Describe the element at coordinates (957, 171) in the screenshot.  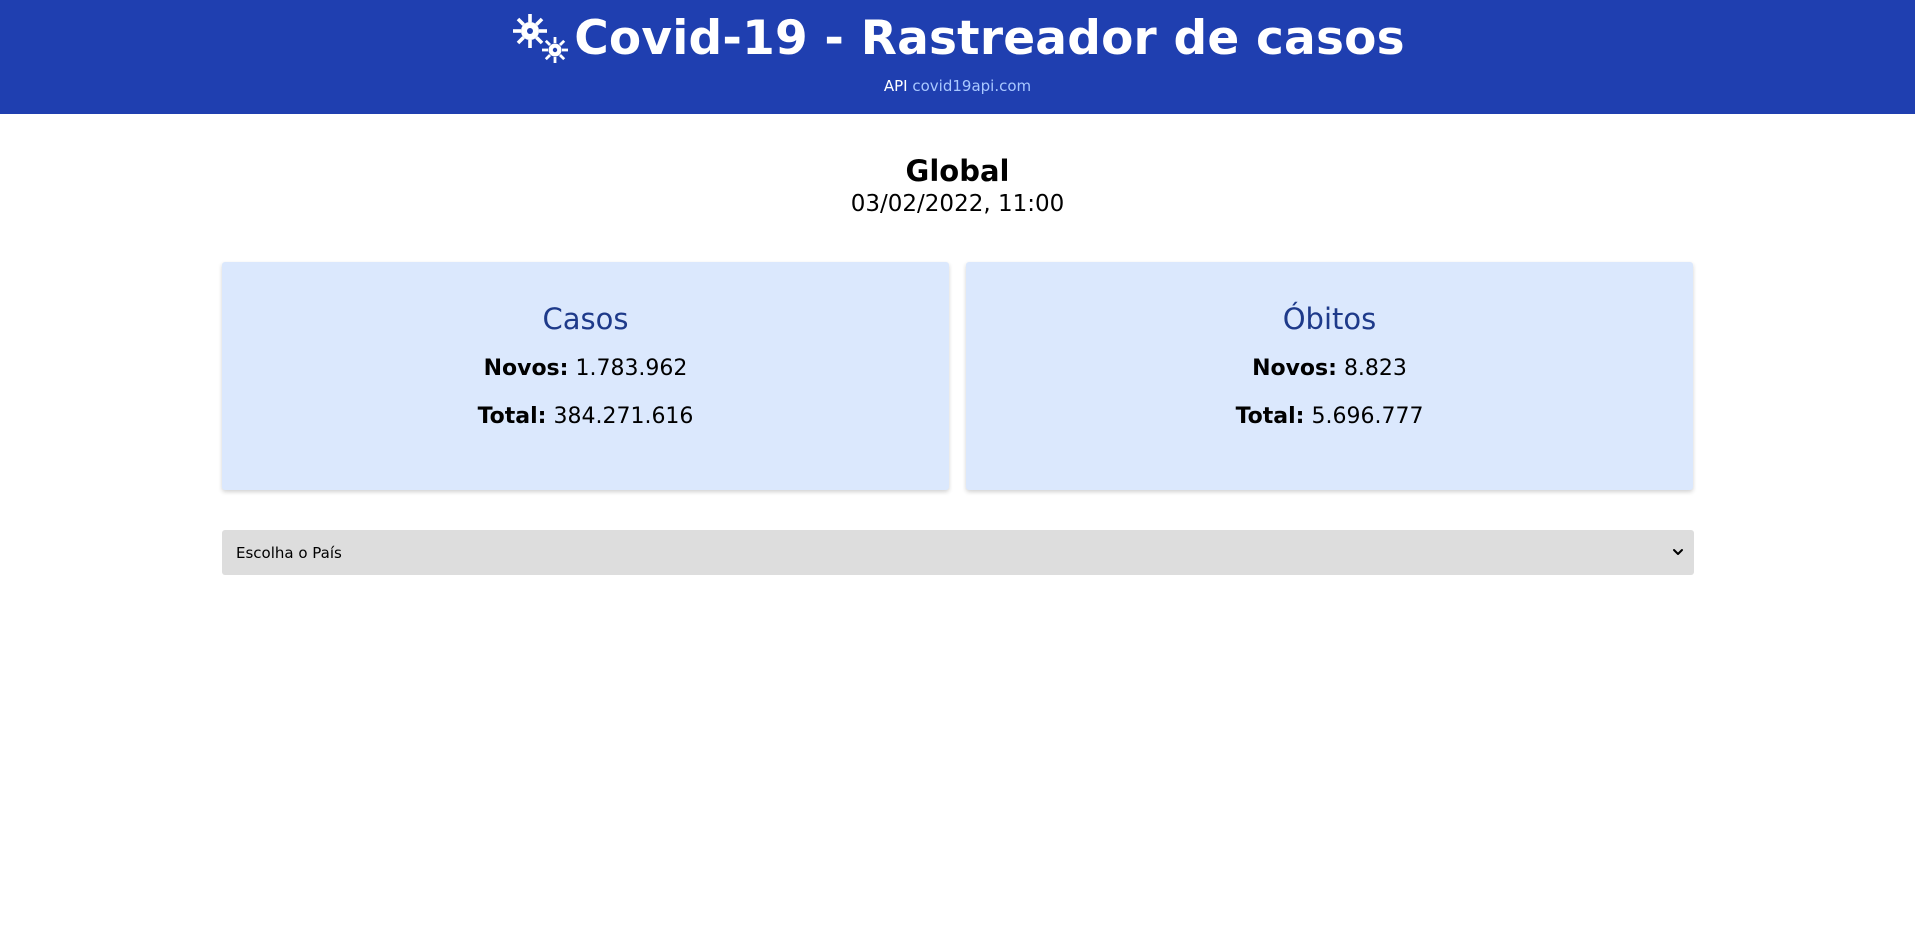
I see `region-name: Global` at that location.